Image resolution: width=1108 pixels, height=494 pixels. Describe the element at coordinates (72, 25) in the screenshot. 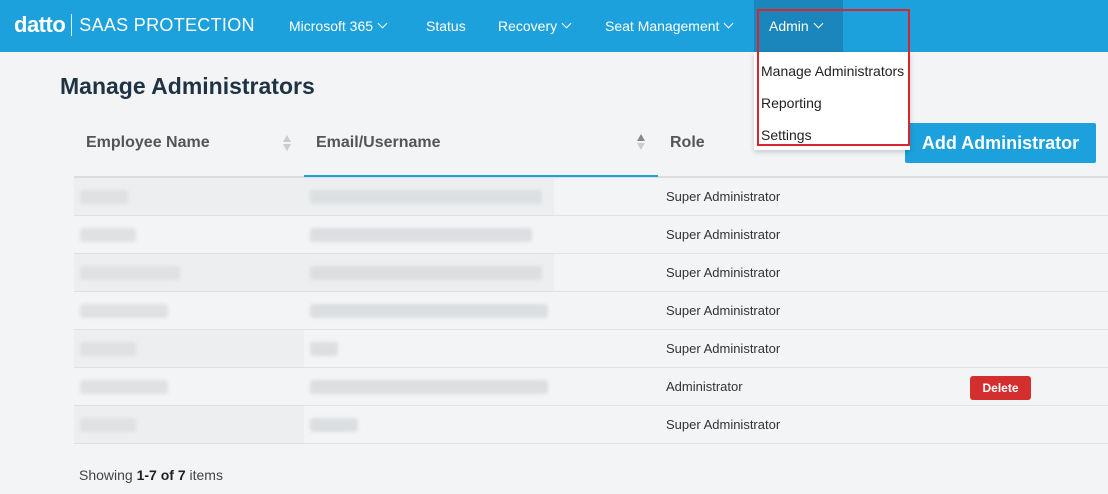

I see `brand-divider` at that location.